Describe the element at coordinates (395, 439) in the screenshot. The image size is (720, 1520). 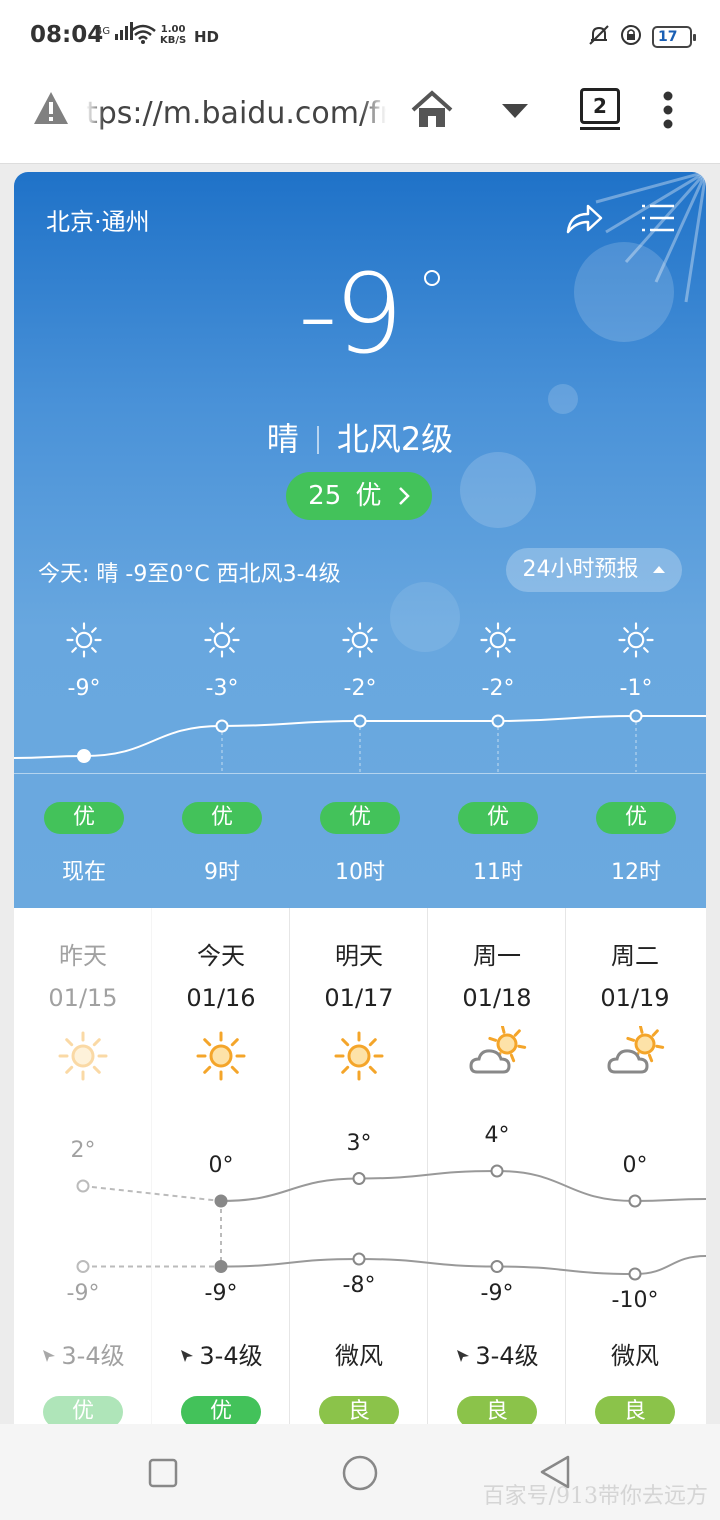
I see `wind-label: 北风2级` at that location.